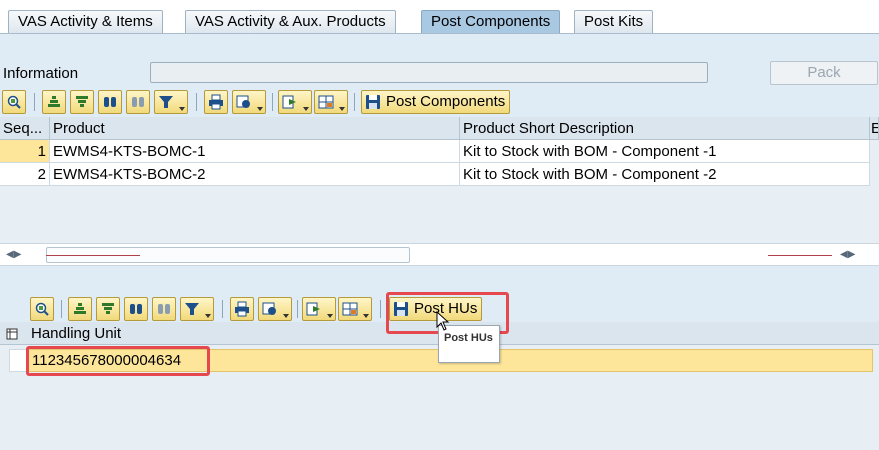 The width and height of the screenshot is (879, 450). What do you see at coordinates (429, 72) in the screenshot?
I see `information-field` at bounding box center [429, 72].